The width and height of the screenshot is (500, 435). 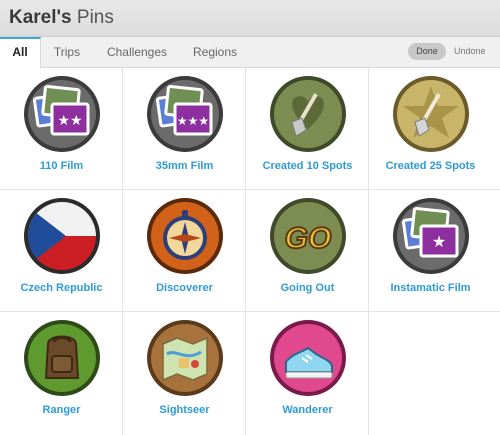 I want to click on go-icon: GO, so click(x=308, y=236).